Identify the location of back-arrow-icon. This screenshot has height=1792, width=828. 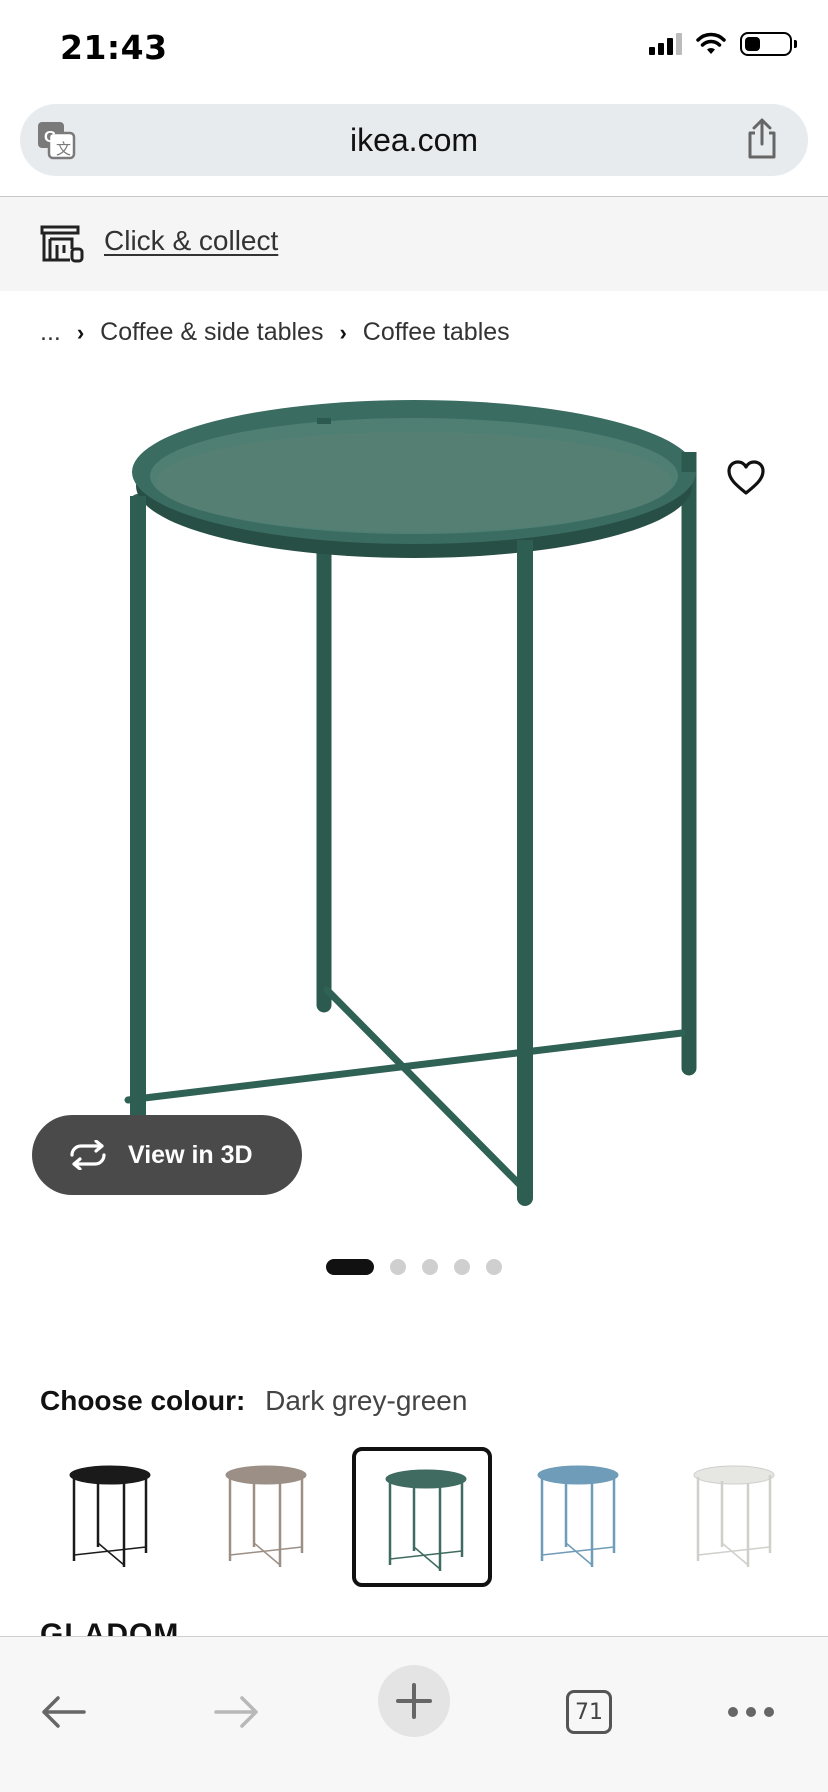
(64, 1712).